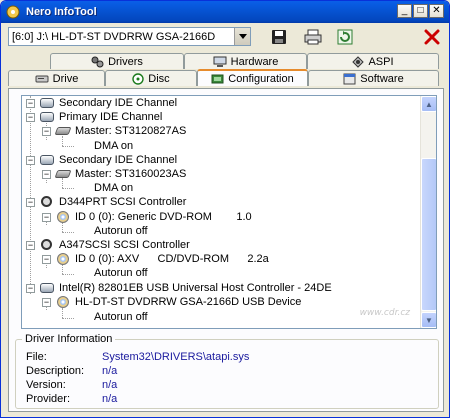 The height and width of the screenshot is (418, 450). What do you see at coordinates (147, 217) in the screenshot?
I see `tree-item: − ID 0 (0): Generic DVD-ROM 1.0` at bounding box center [147, 217].